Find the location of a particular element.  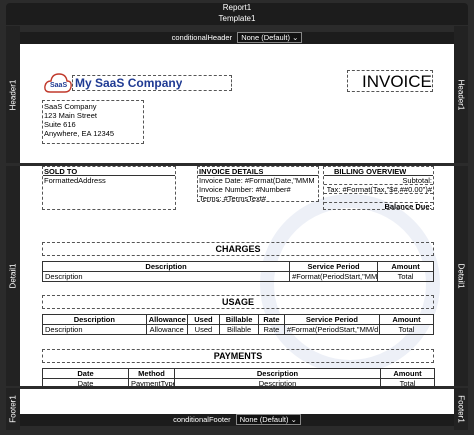

header-side-text: Header1 is located at coordinates (13, 94).